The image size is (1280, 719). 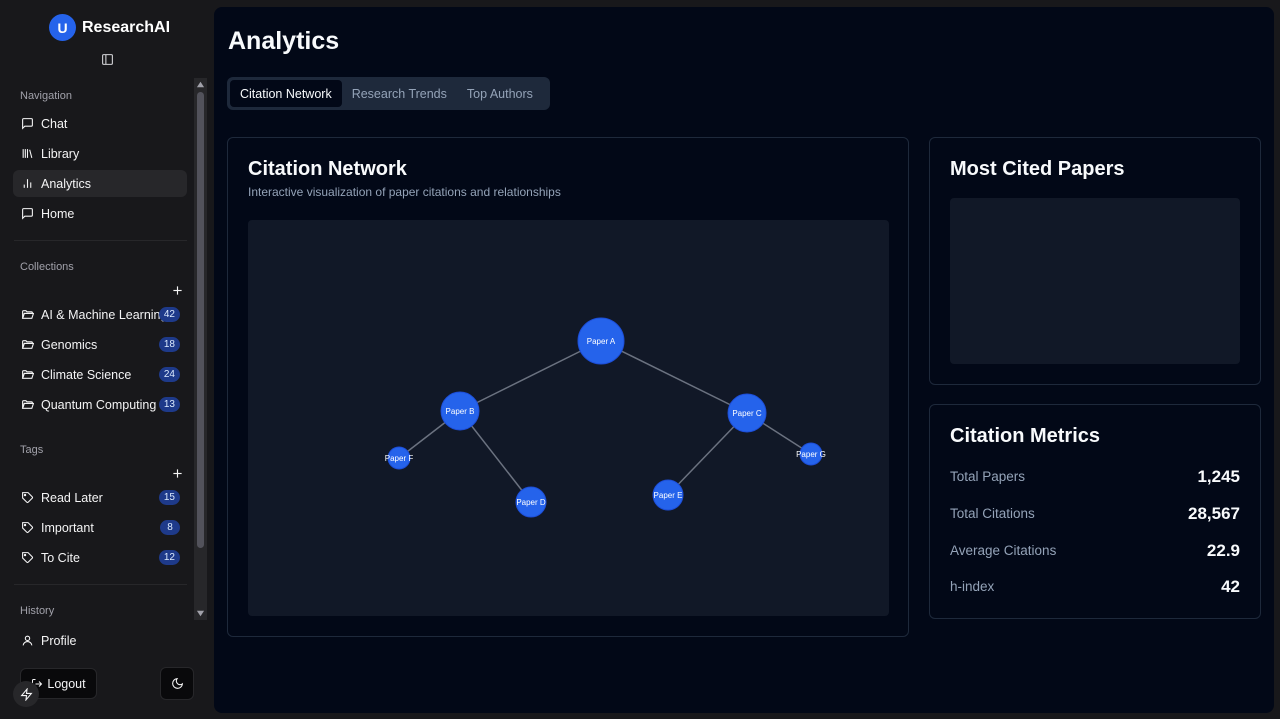 What do you see at coordinates (1218, 476) in the screenshot?
I see `metric-value: 1,245` at bounding box center [1218, 476].